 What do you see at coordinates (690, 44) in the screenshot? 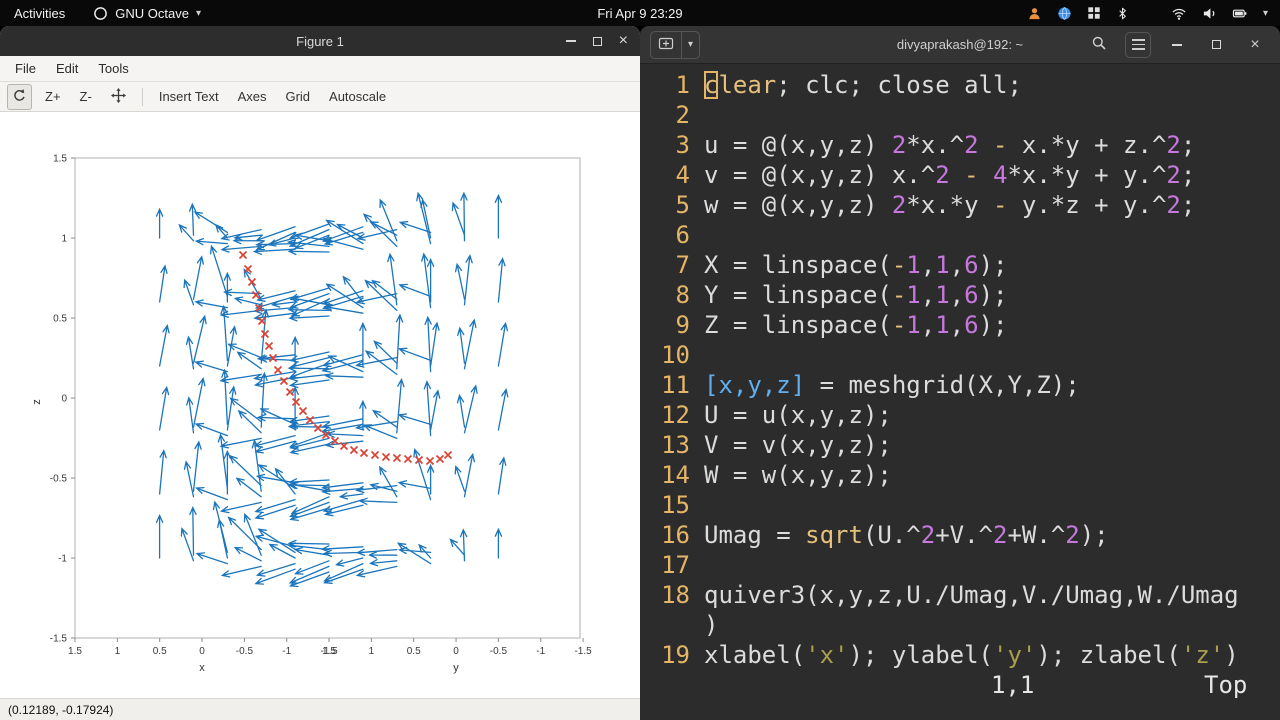
I see `tab-list-chevron-icon: ▾` at bounding box center [690, 44].